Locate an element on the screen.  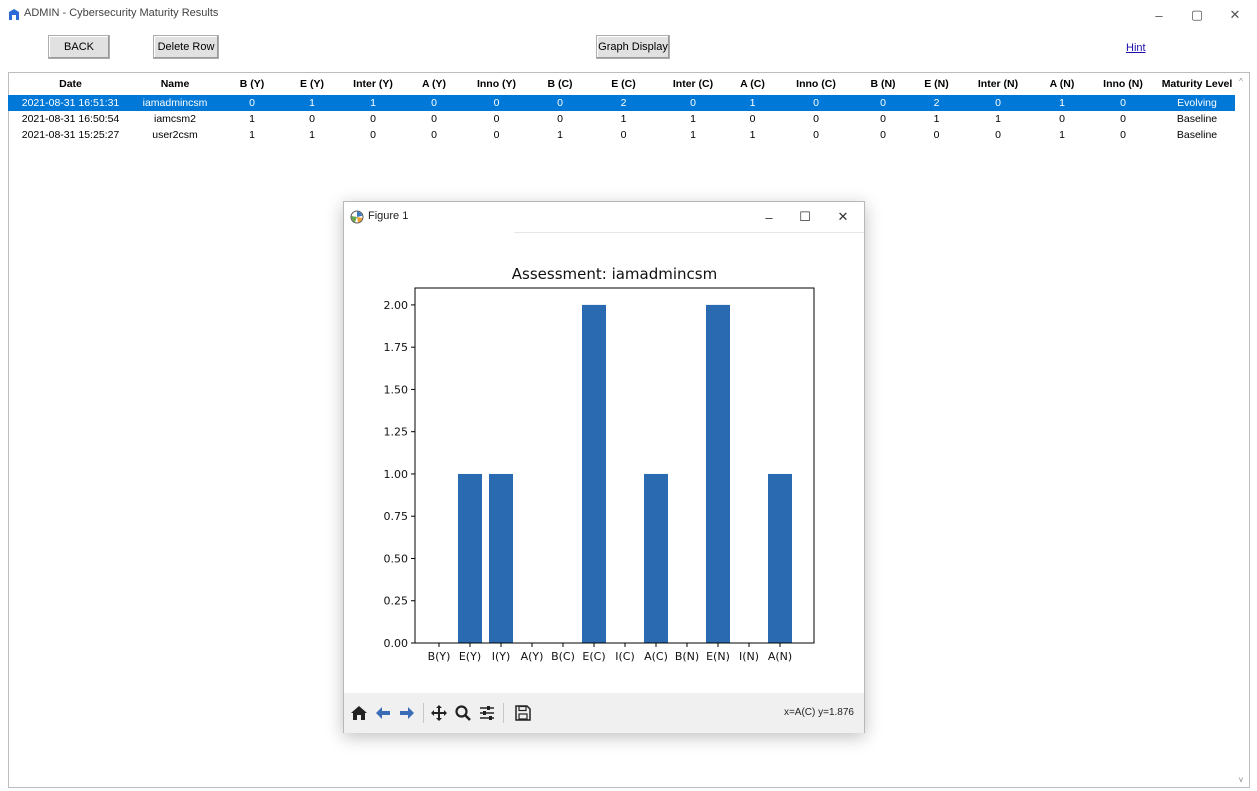
minimize-button: – is located at coordinates (1159, 15).